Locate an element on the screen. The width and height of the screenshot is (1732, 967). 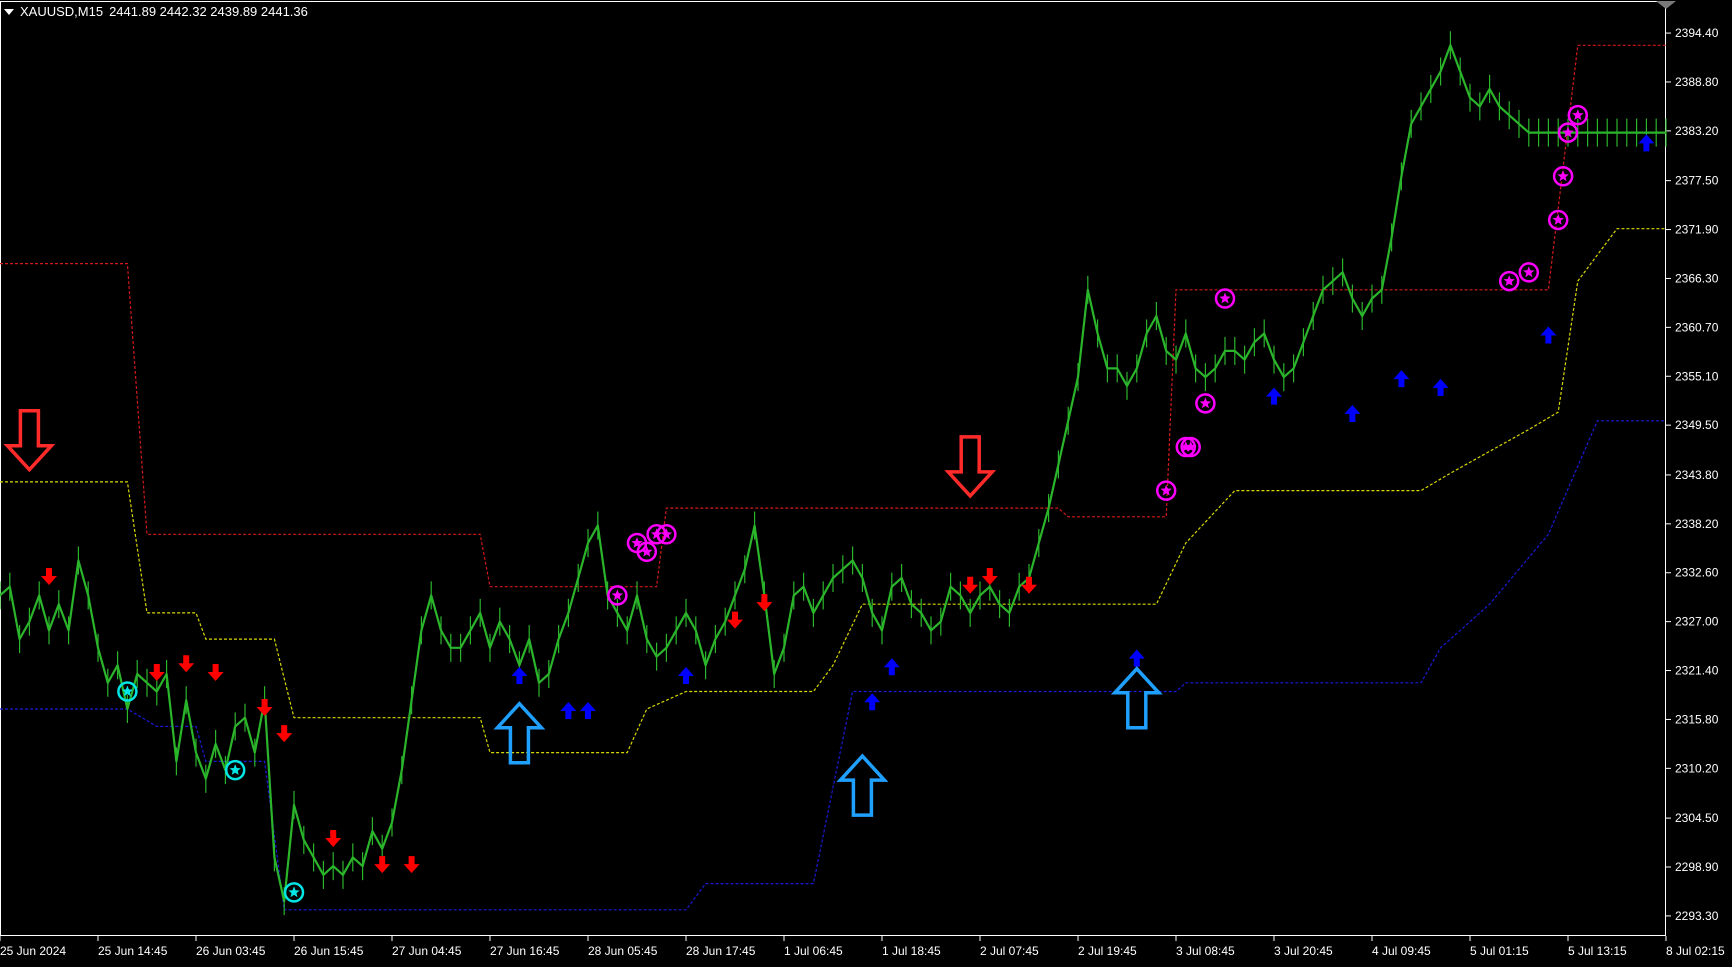
y-tick-label: 2355.10 is located at coordinates (1697, 376).